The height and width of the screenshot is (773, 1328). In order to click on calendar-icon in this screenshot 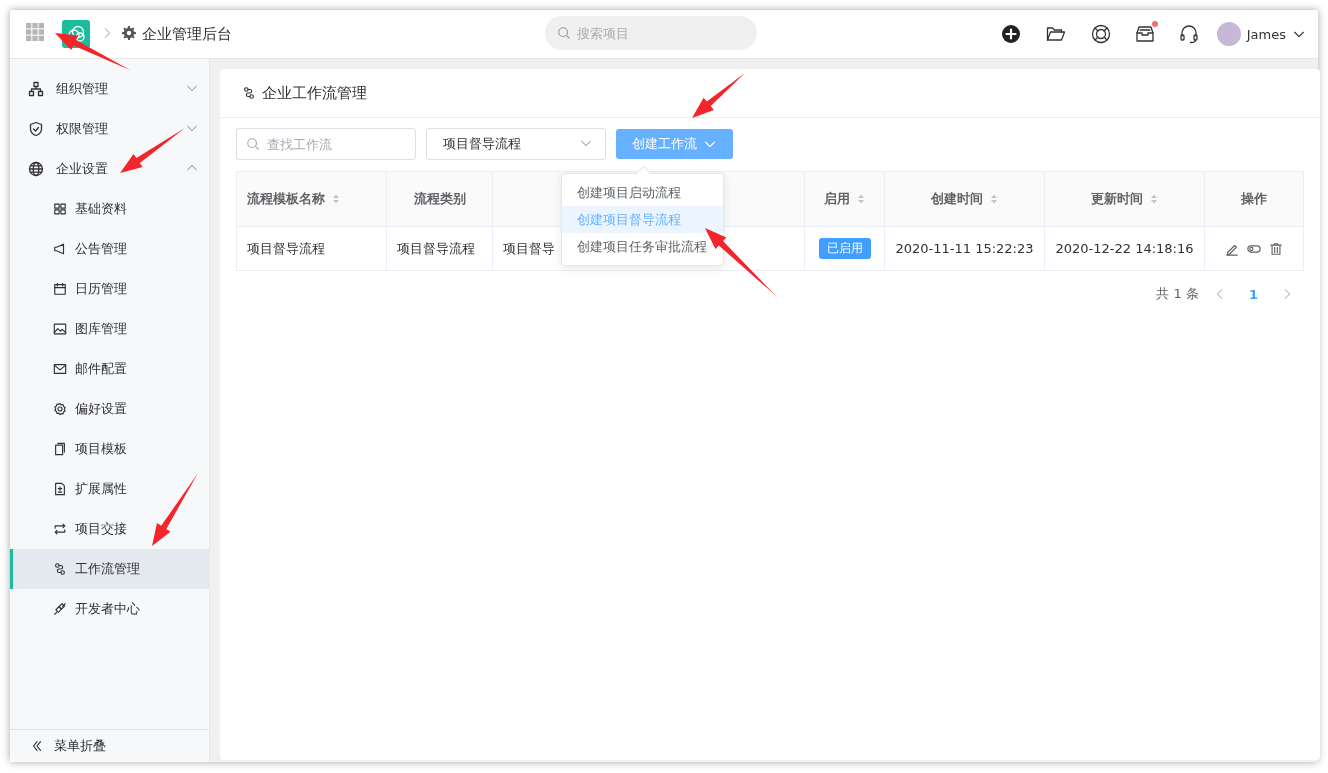, I will do `click(60, 289)`.